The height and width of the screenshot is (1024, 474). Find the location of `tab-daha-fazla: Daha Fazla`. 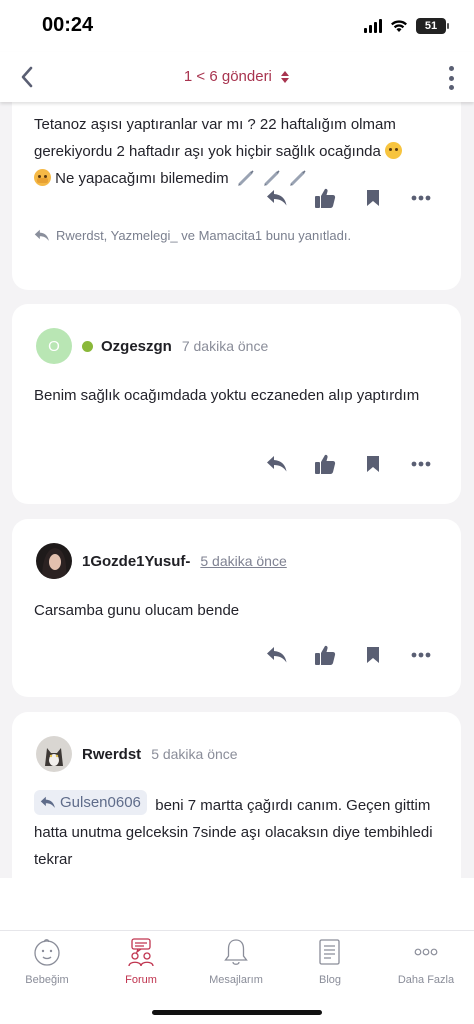

tab-daha-fazla: Daha Fazla is located at coordinates (426, 961).